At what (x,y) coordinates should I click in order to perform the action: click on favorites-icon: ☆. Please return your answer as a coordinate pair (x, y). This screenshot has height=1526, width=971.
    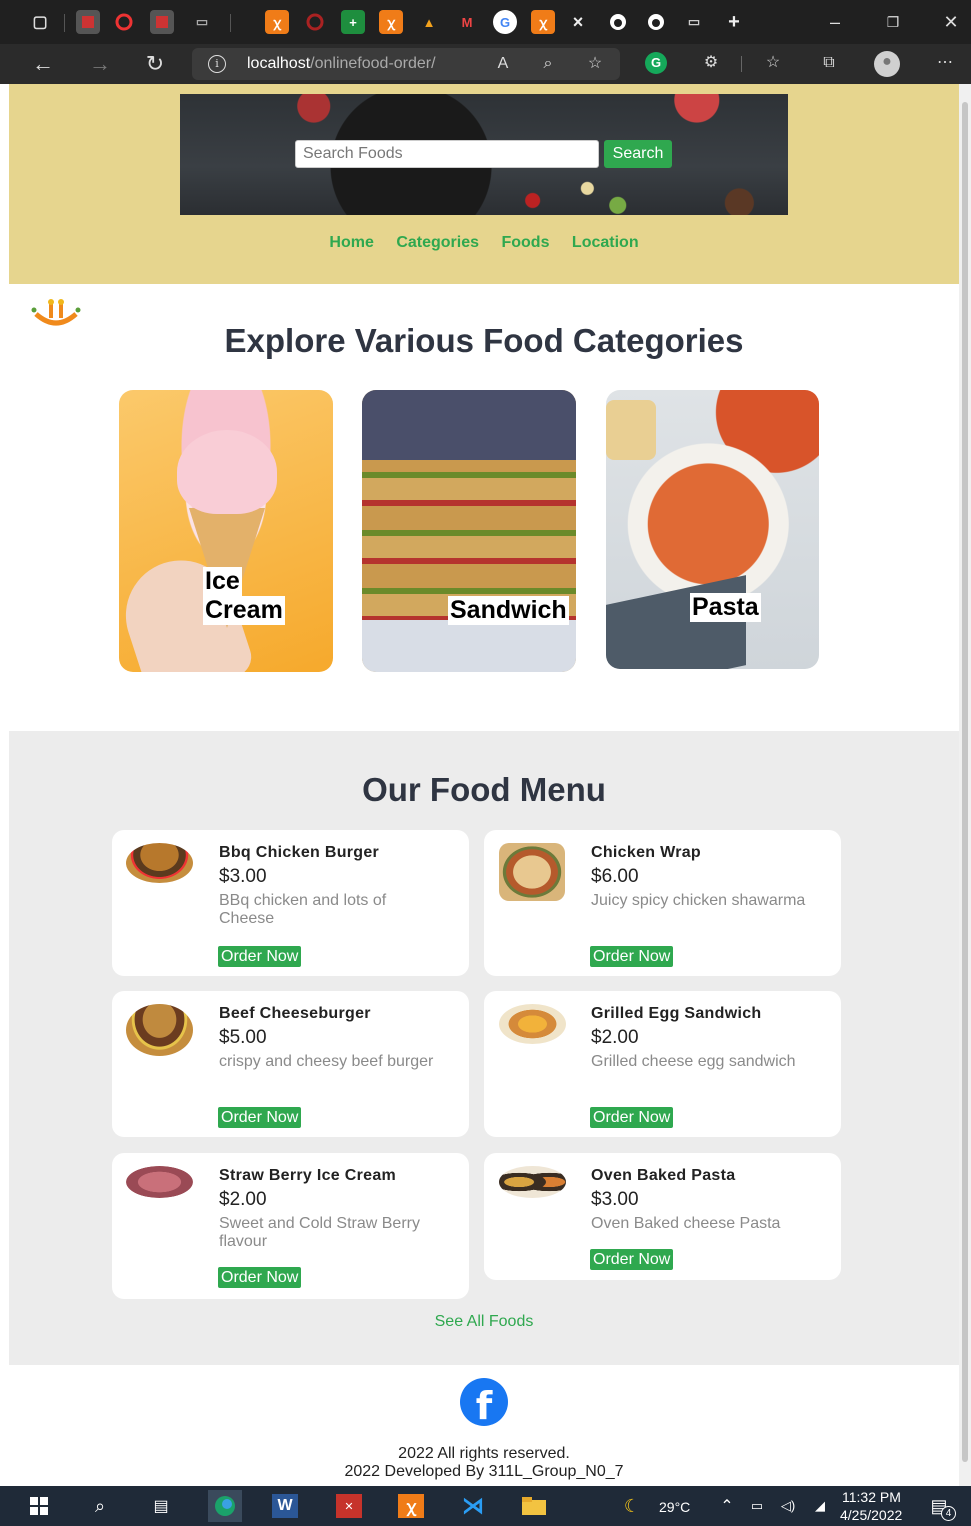
    Looking at the image, I should click on (773, 63).